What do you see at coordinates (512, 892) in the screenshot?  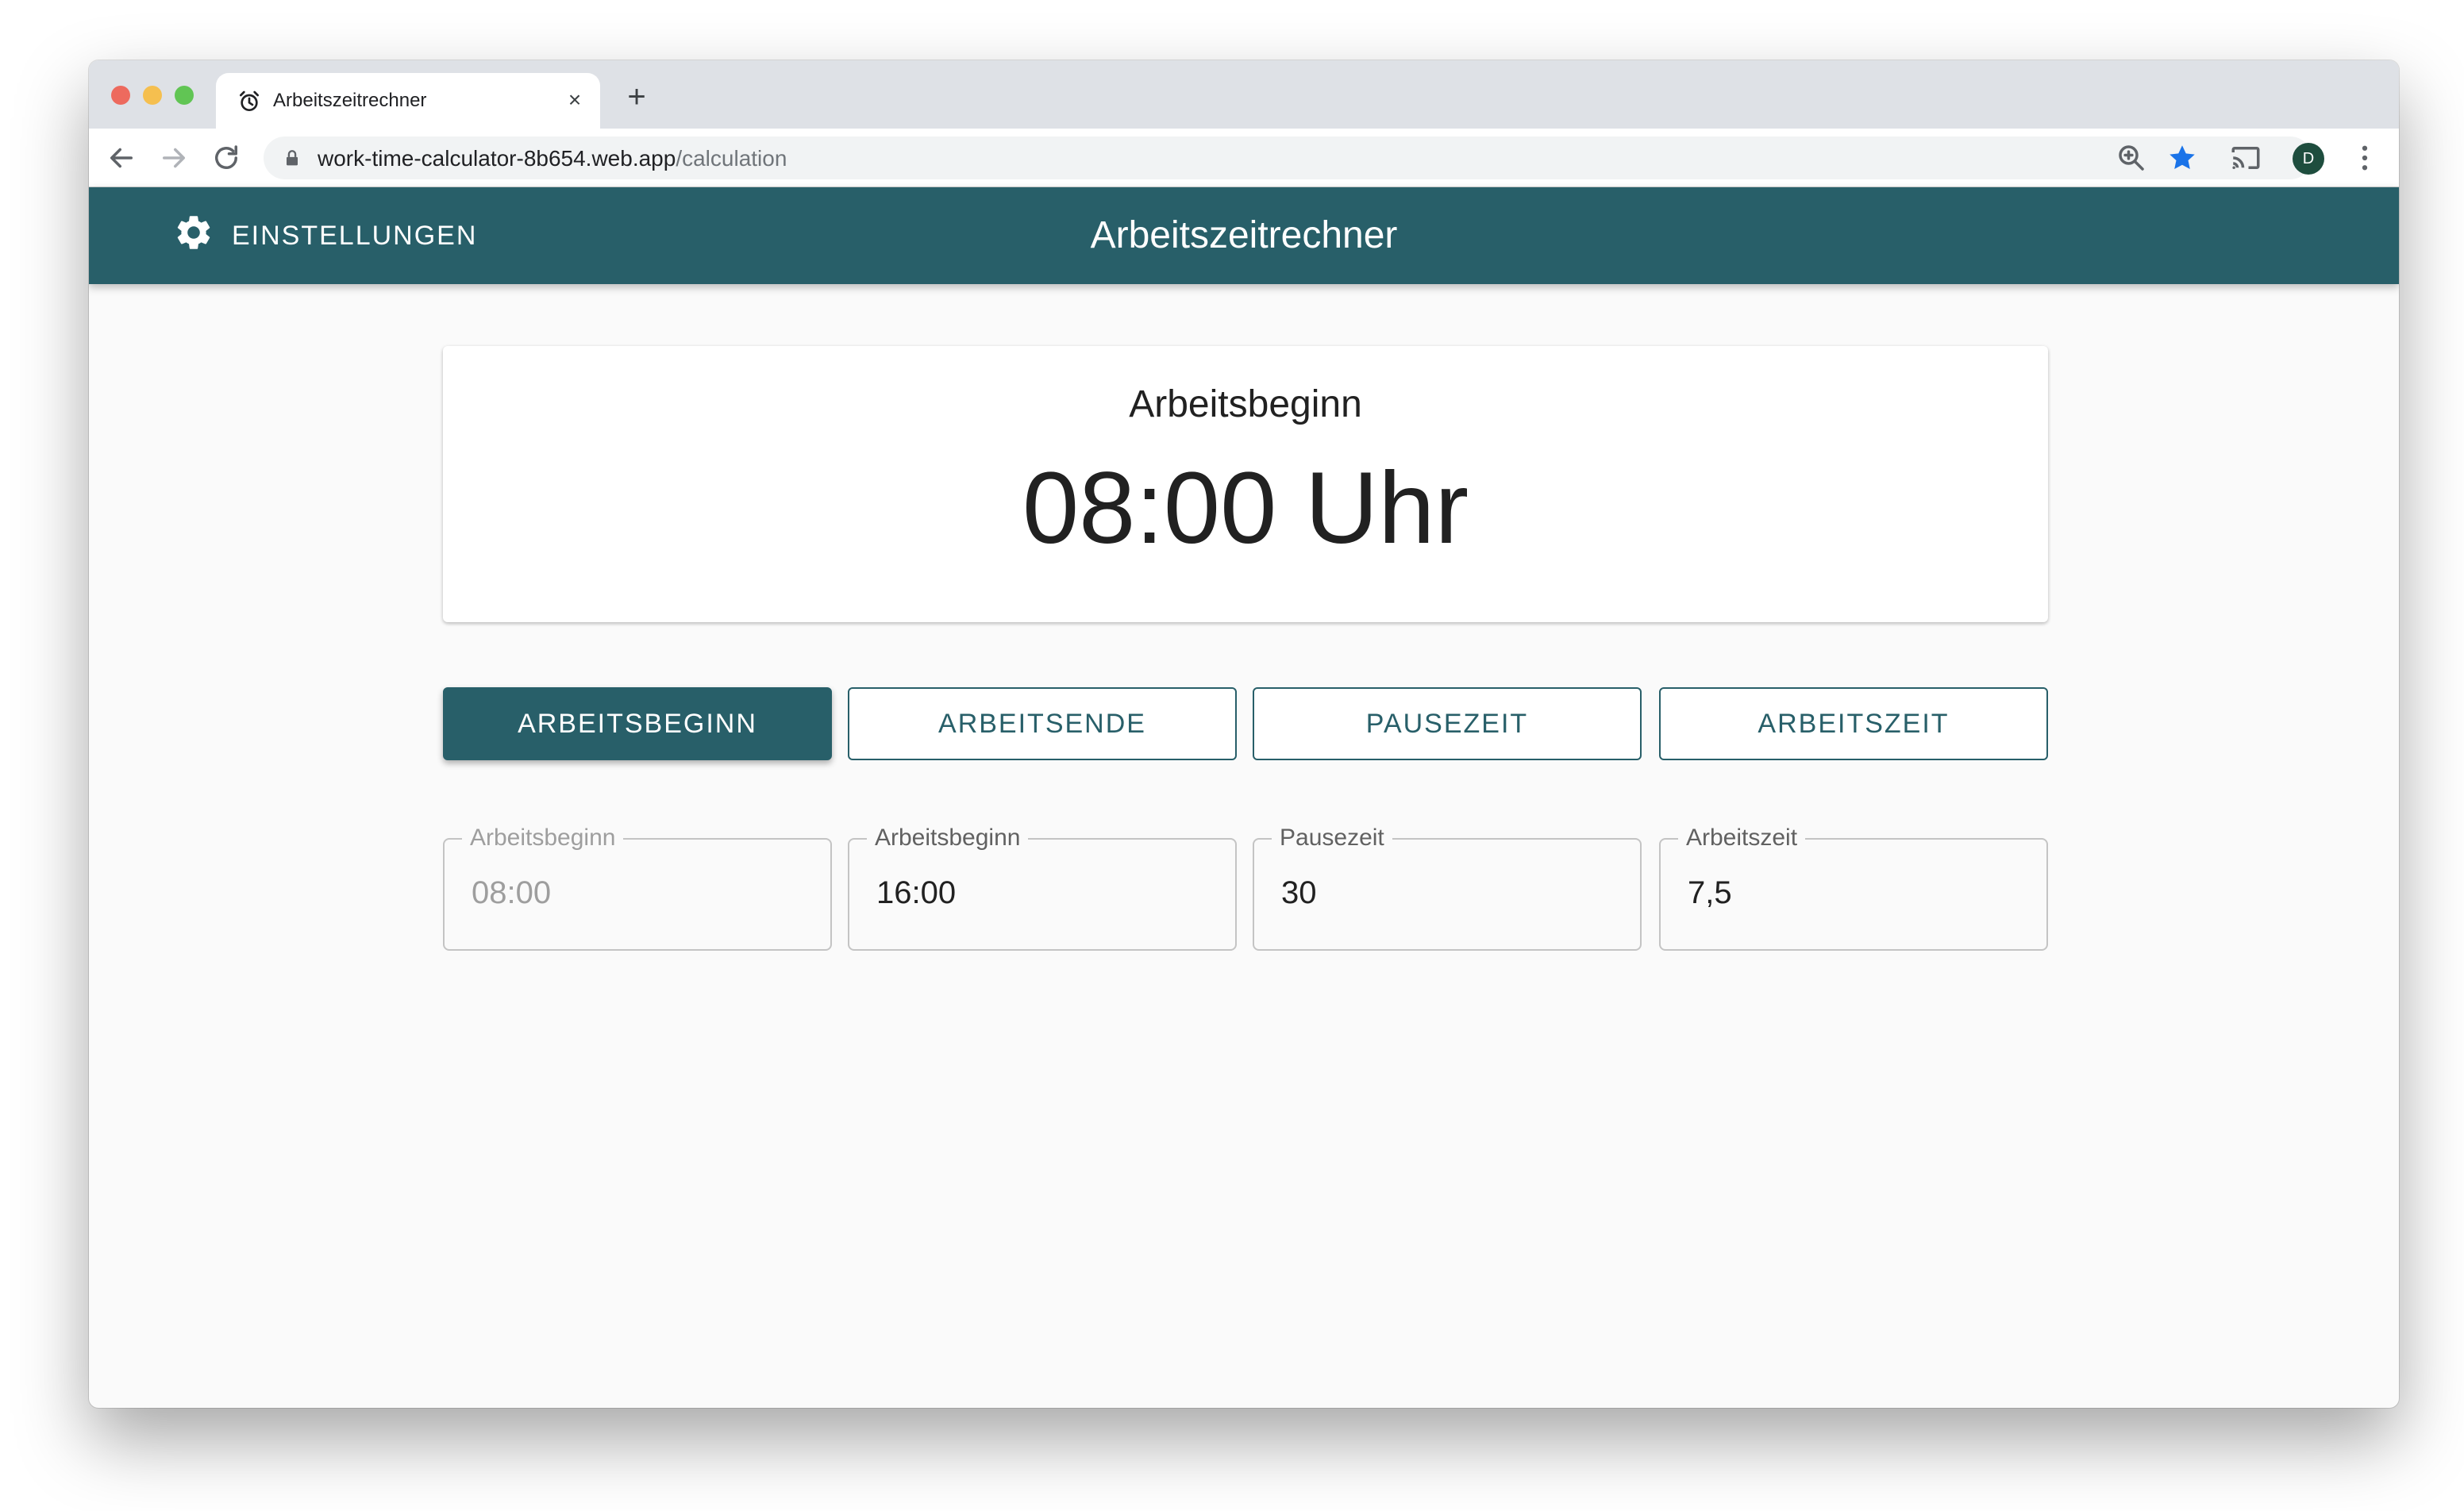 I see `field-value: 08:00` at bounding box center [512, 892].